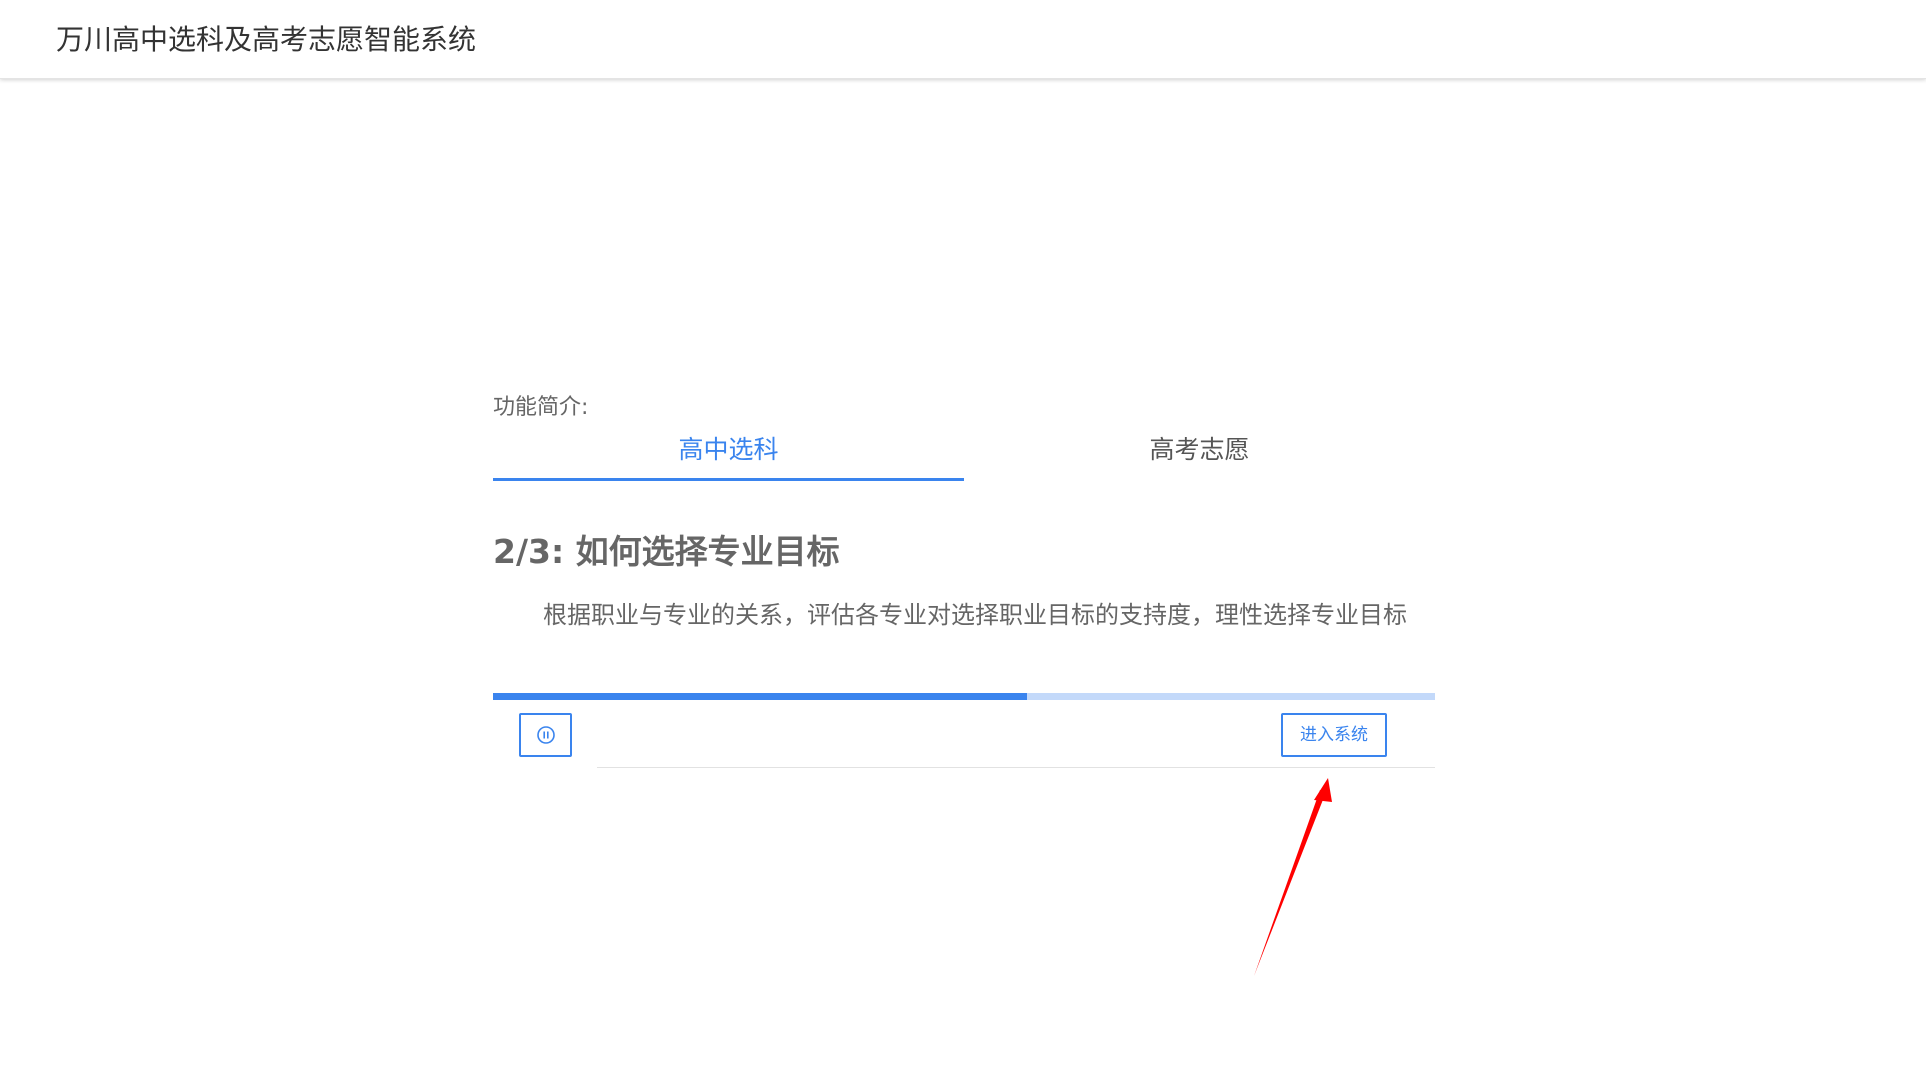 This screenshot has height=1083, width=1926. What do you see at coordinates (1199, 456) in the screenshot?
I see `tab-college-application: 高考志愿` at bounding box center [1199, 456].